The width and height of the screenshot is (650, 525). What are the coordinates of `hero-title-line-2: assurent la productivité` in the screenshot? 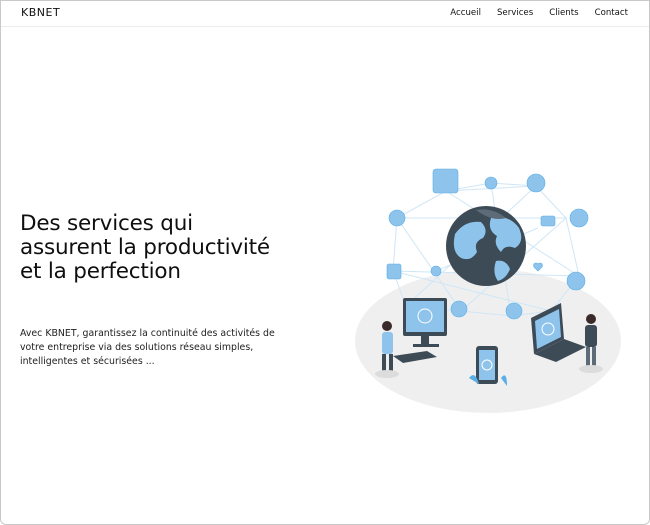 It's located at (145, 247).